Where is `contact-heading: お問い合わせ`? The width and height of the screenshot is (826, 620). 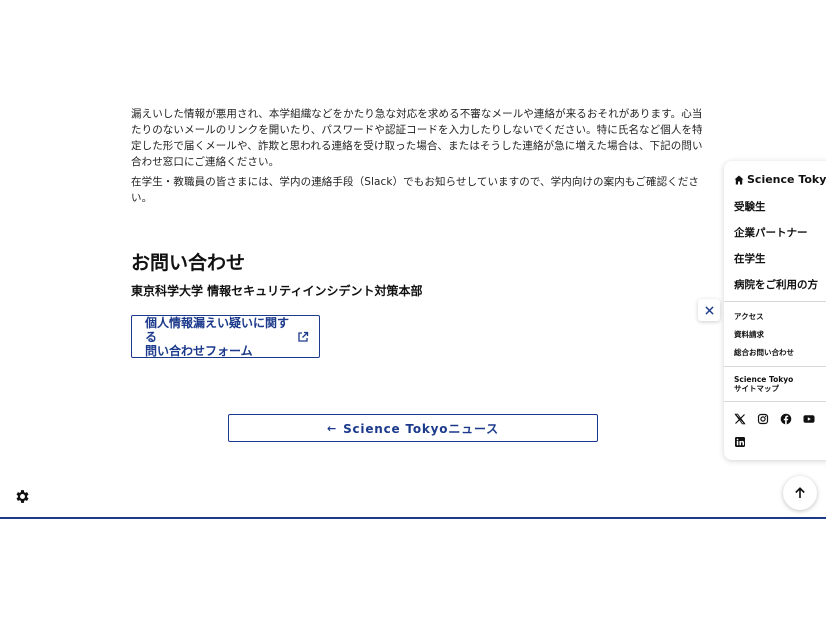
contact-heading: お問い合わせ is located at coordinates (188, 263).